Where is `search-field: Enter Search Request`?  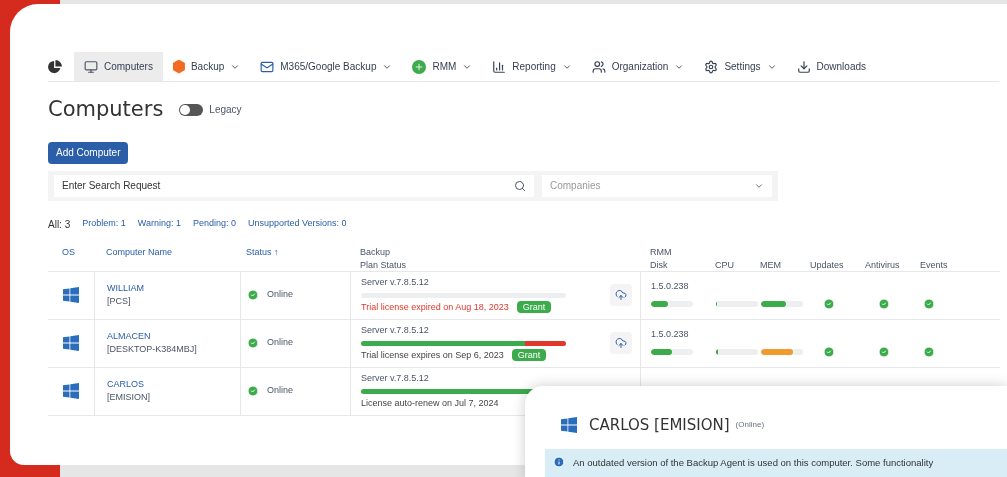
search-field: Enter Search Request is located at coordinates (294, 185).